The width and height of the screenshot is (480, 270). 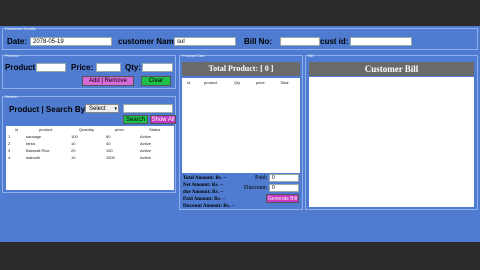 What do you see at coordinates (334, 41) in the screenshot?
I see `cust-id-label: cust id:` at bounding box center [334, 41].